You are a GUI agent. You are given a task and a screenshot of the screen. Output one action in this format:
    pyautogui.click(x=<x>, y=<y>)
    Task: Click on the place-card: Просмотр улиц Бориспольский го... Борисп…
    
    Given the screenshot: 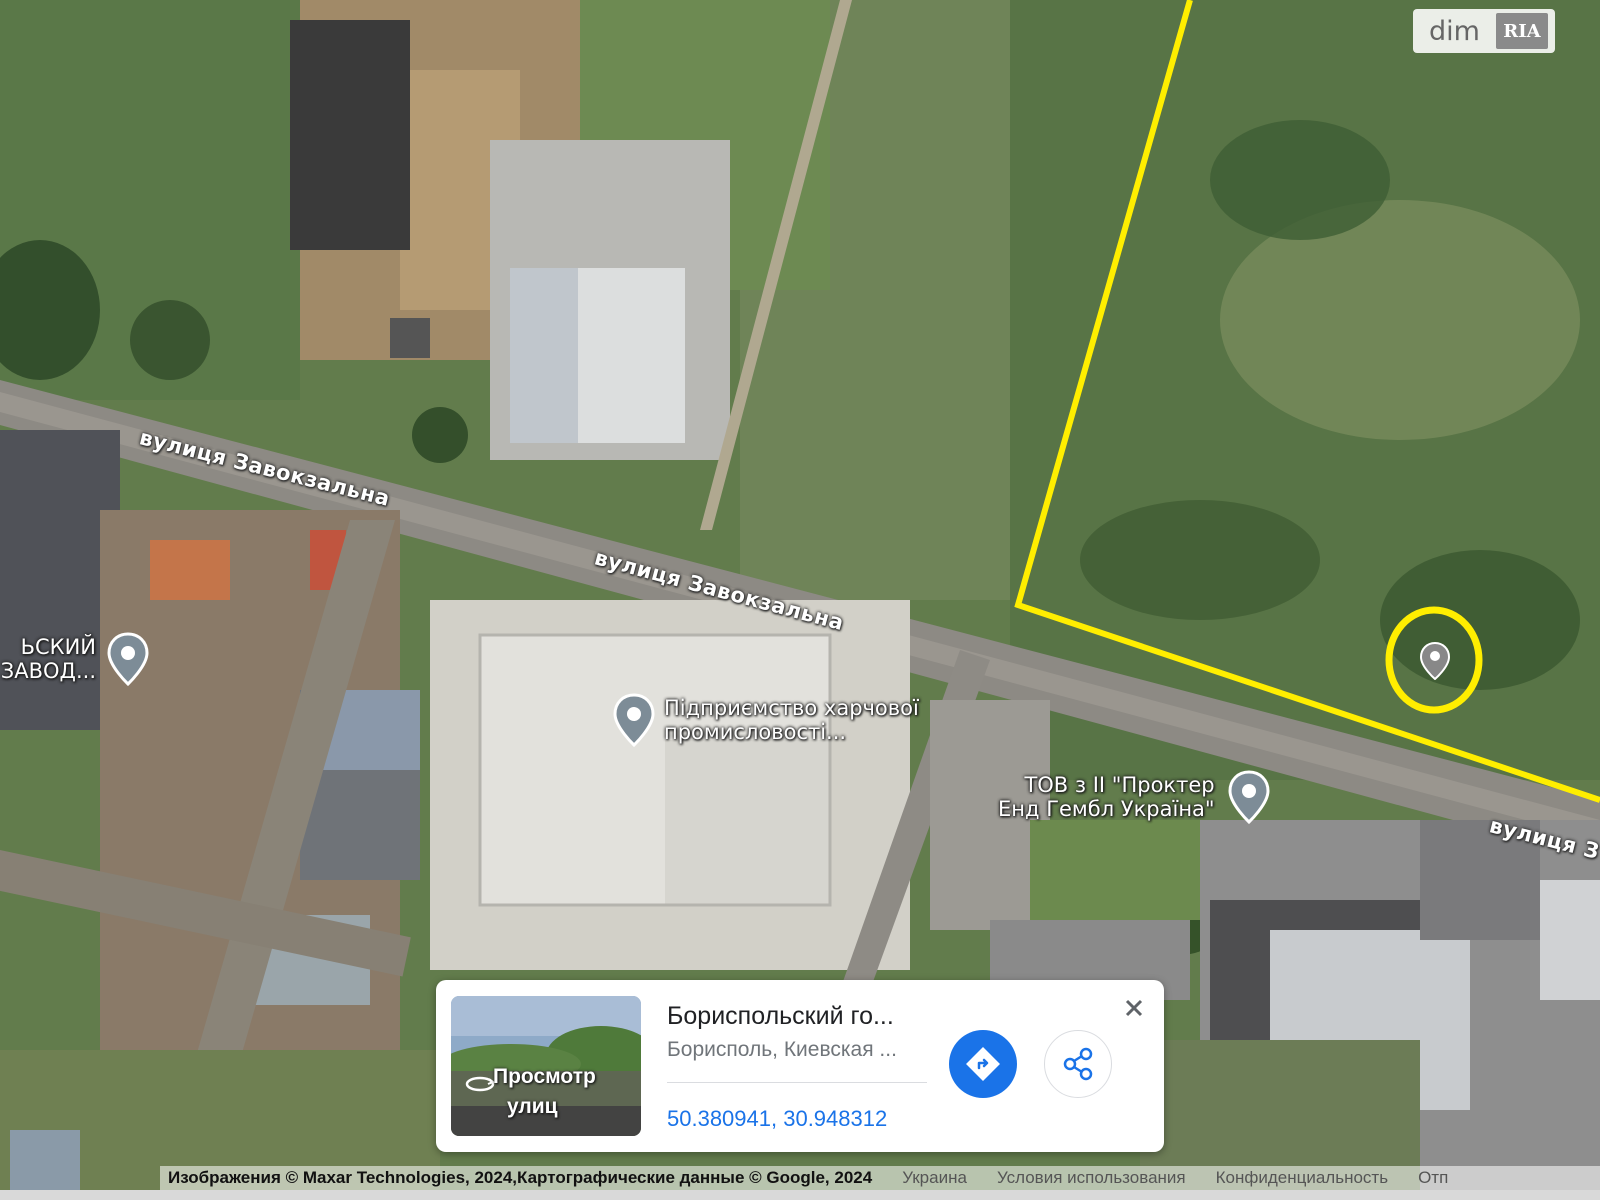 What is the action you would take?
    pyautogui.click(x=800, y=1066)
    